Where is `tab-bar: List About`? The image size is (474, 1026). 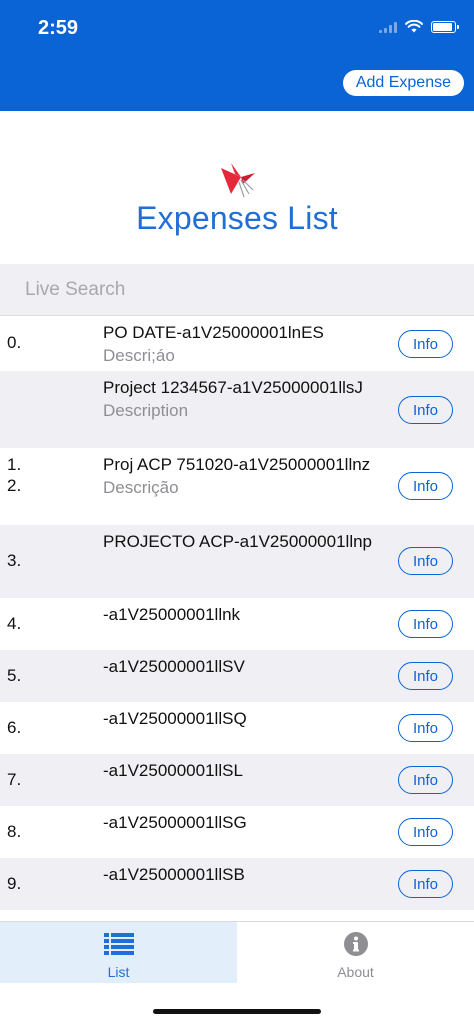 tab-bar: List About is located at coordinates (237, 952).